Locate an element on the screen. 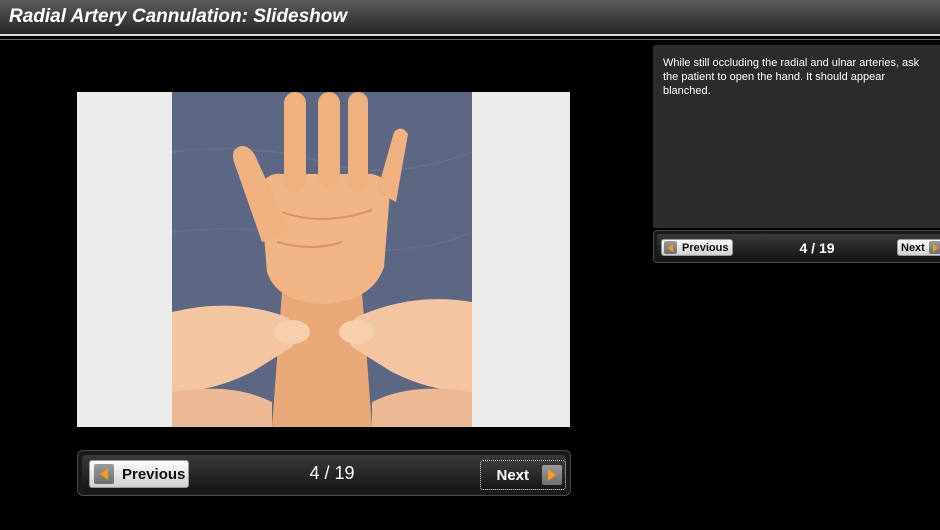 The height and width of the screenshot is (530, 940). next-button-small: Next is located at coordinates (918, 247).